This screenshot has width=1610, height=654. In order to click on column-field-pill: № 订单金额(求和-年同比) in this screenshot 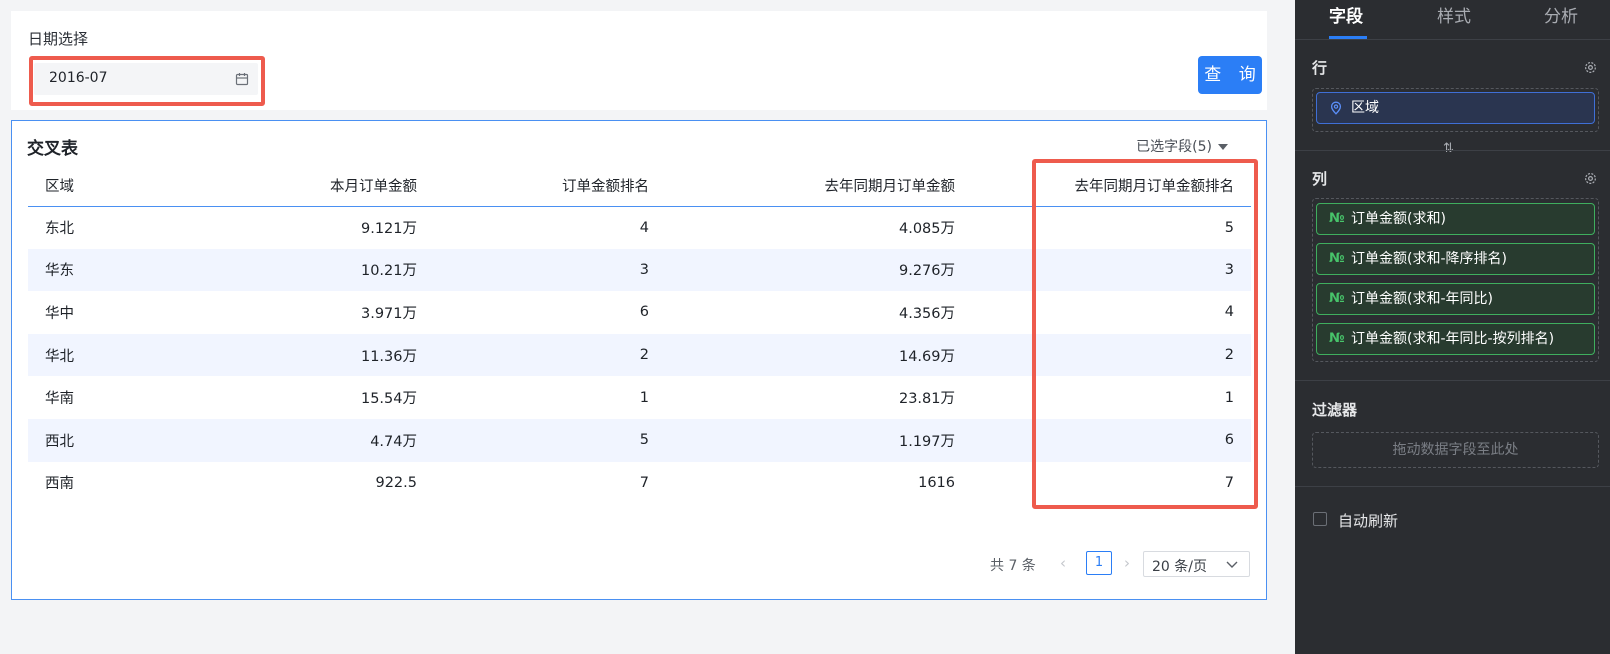, I will do `click(1455, 299)`.